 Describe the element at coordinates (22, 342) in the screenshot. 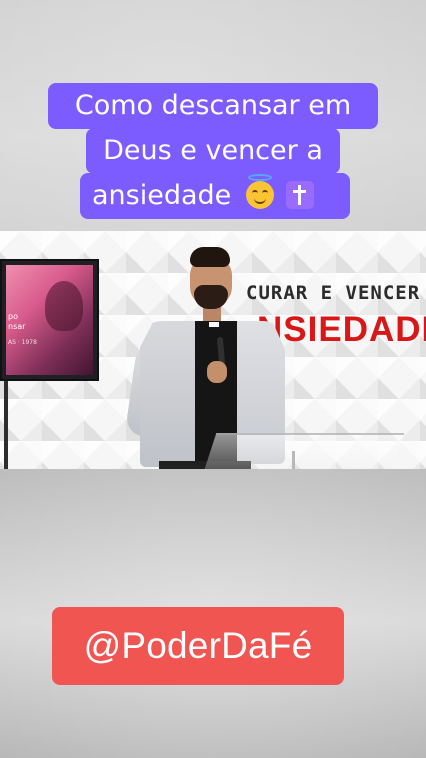

I see `screen-text-3: AS · 1978` at that location.